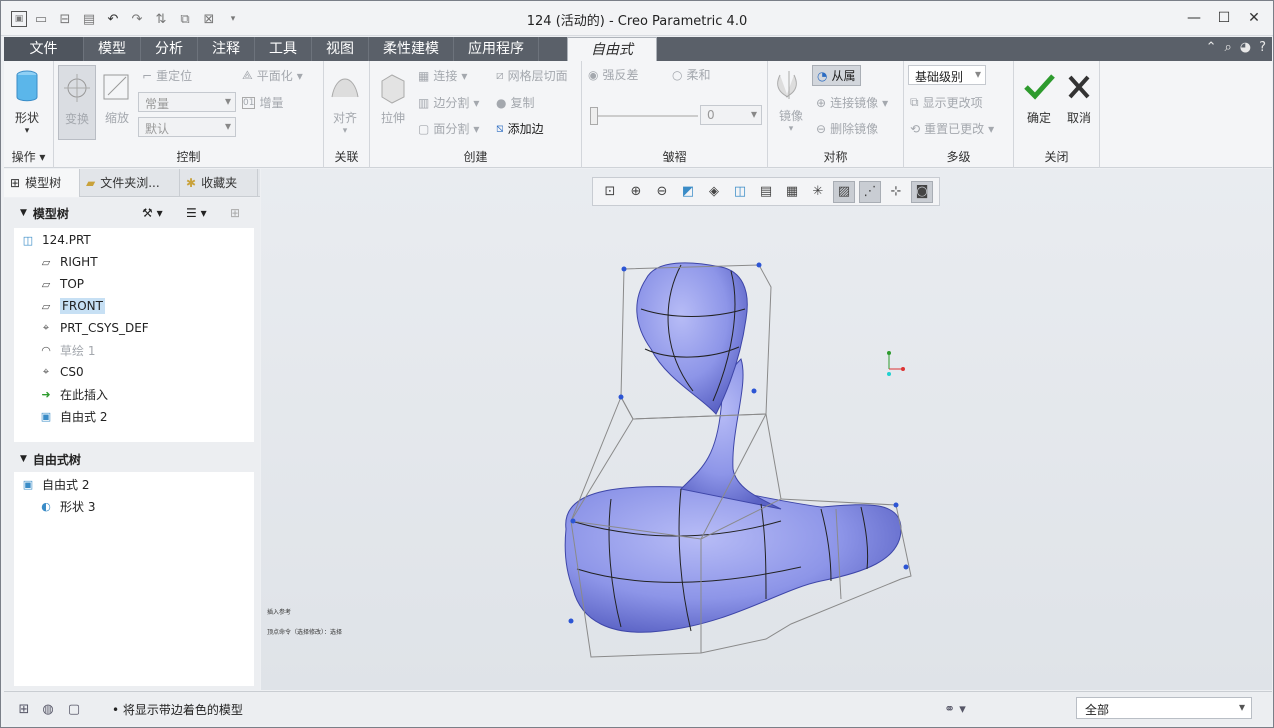 Image resolution: width=1274 pixels, height=728 pixels. What do you see at coordinates (515, 102) in the screenshot?
I see `copy-button: ● 复制` at bounding box center [515, 102].